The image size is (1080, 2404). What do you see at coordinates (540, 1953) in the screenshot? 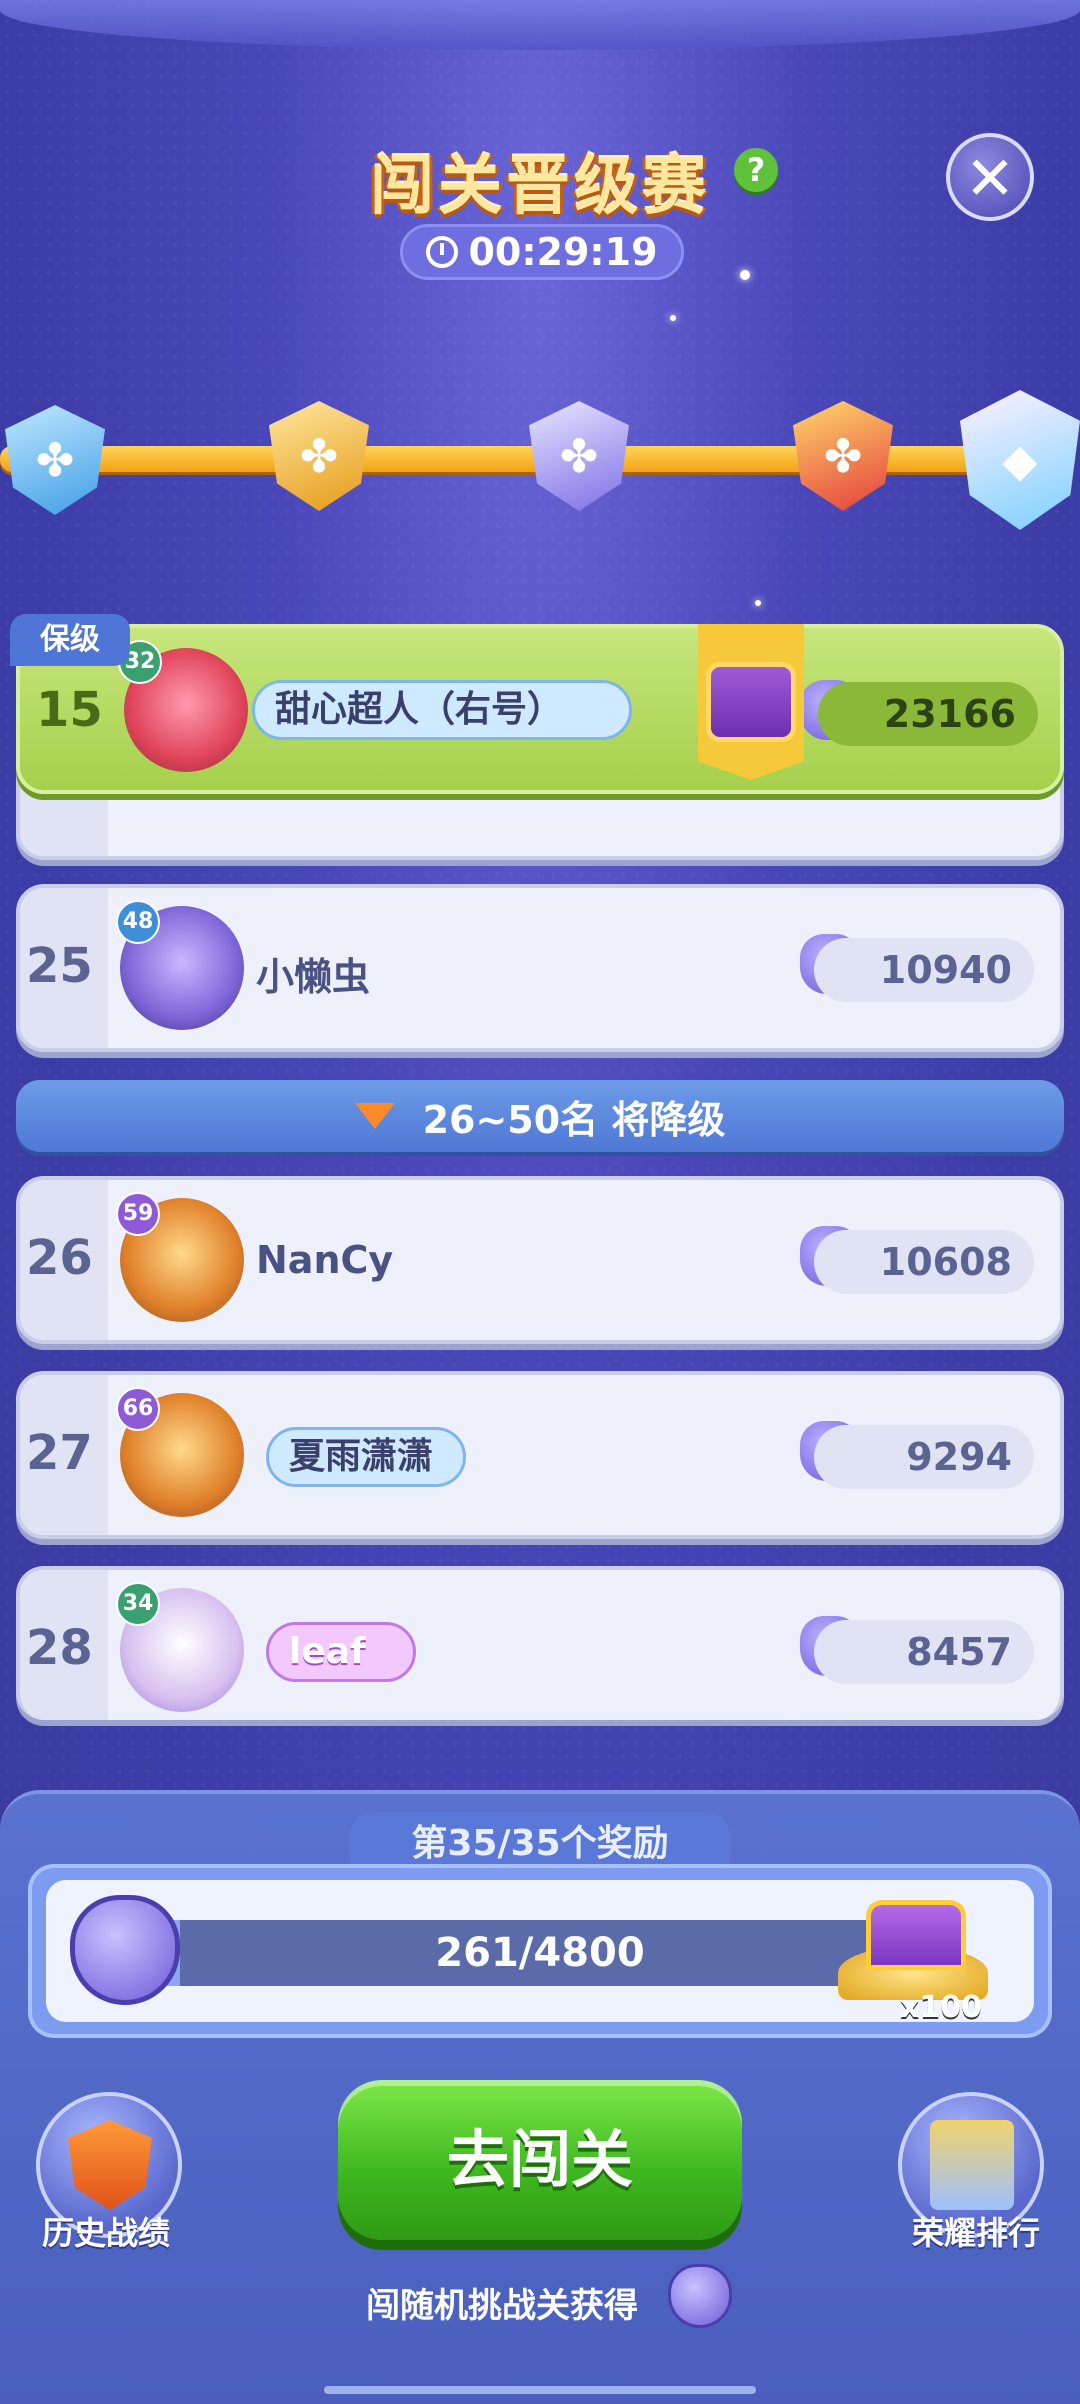
I see `reward-progress-text: 261/4800` at bounding box center [540, 1953].